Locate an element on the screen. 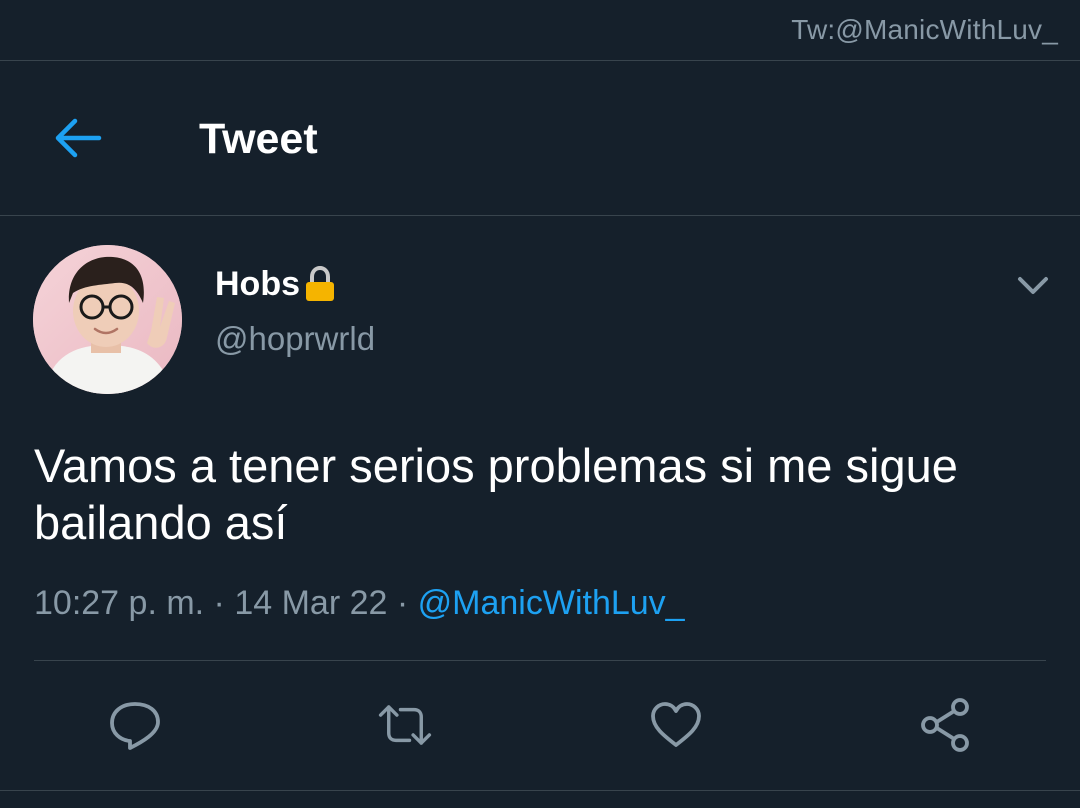 This screenshot has width=1080, height=808. tweet-metadata: 10:27 p. m. · 14 Mar 22 · @ManicWithLuv_ is located at coordinates (359, 603).